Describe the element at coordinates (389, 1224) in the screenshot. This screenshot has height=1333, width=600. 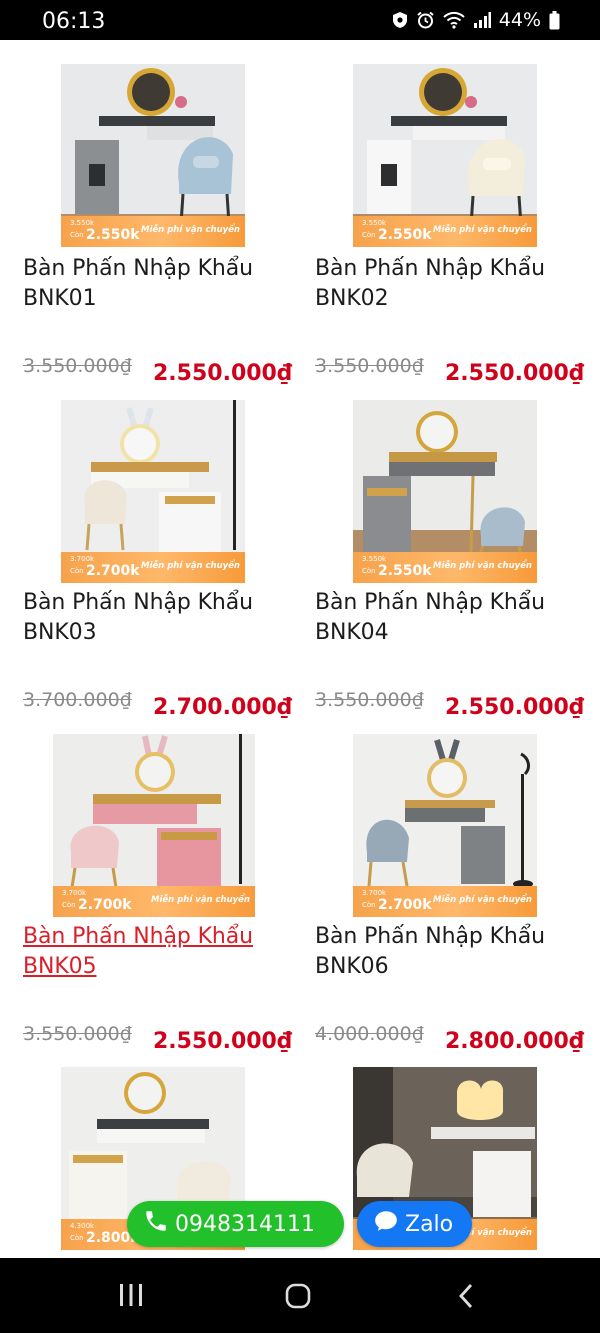
I see `chat-bubble-icon` at that location.